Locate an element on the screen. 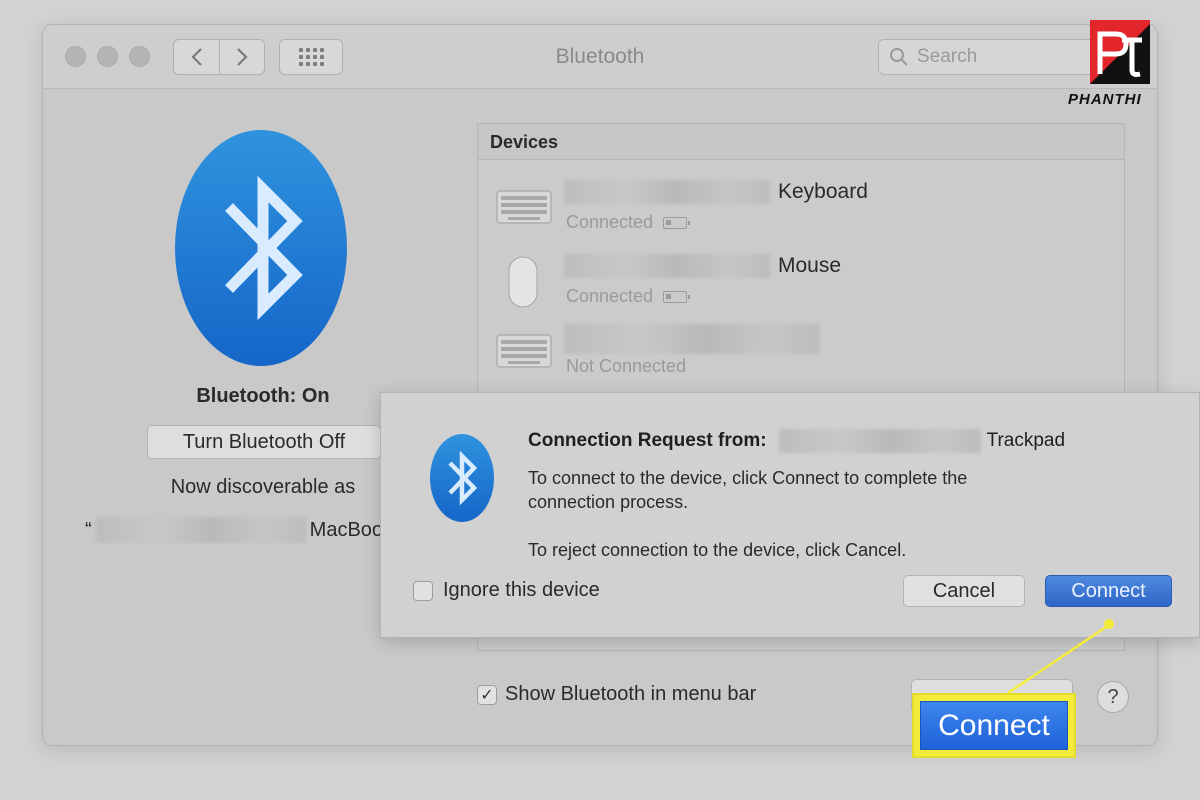 The height and width of the screenshot is (800, 1200). phanthi-logo-icon is located at coordinates (1120, 52).